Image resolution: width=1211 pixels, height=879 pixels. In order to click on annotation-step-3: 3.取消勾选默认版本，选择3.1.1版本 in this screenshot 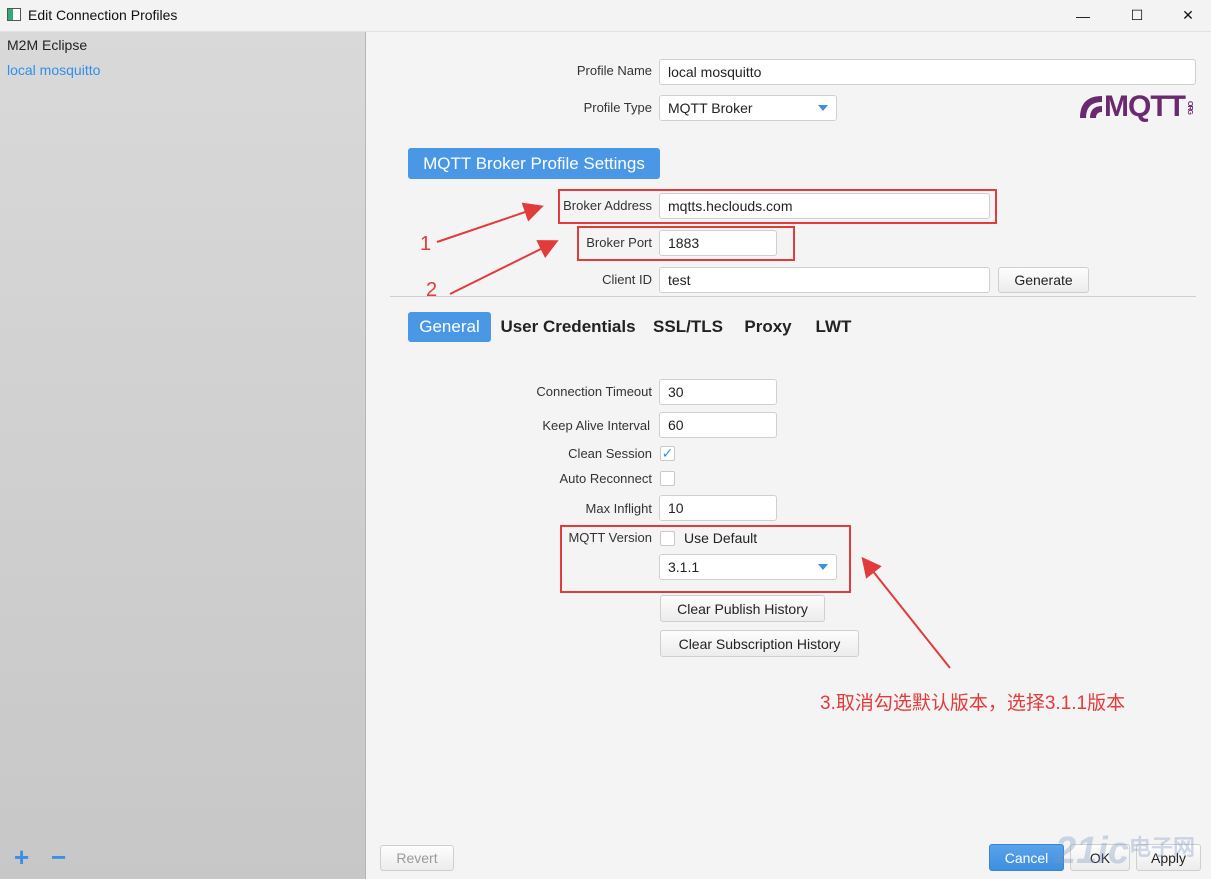, I will do `click(973, 703)`.